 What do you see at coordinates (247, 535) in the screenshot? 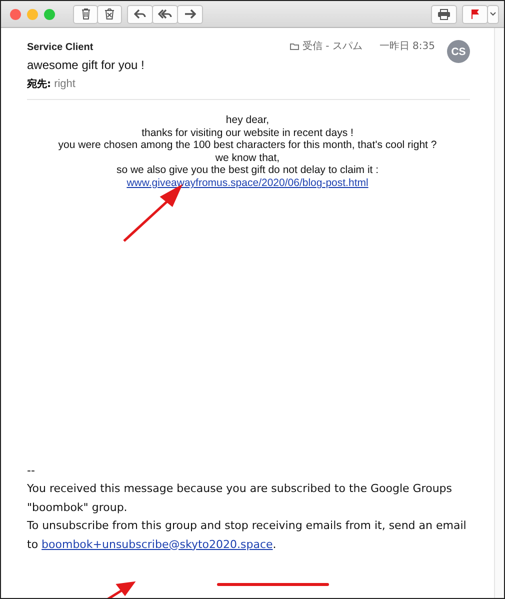
I see `unsubscribe-text: To unsubscribe from this group and stop receiving emails from it, send an email to boombok+unsubscribe@skyto2020.space.` at bounding box center [247, 535].